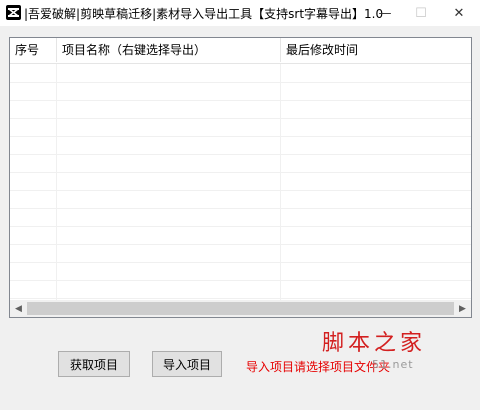 This screenshot has width=480, height=410. I want to click on close-icon: ✕, so click(459, 13).